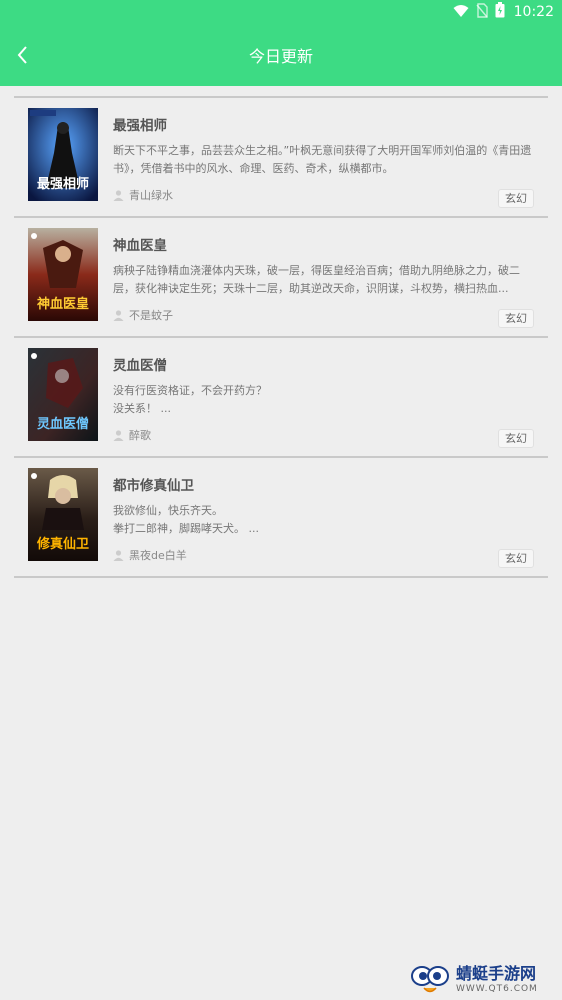  What do you see at coordinates (140, 435) in the screenshot?
I see `author-name: 醉歌` at bounding box center [140, 435].